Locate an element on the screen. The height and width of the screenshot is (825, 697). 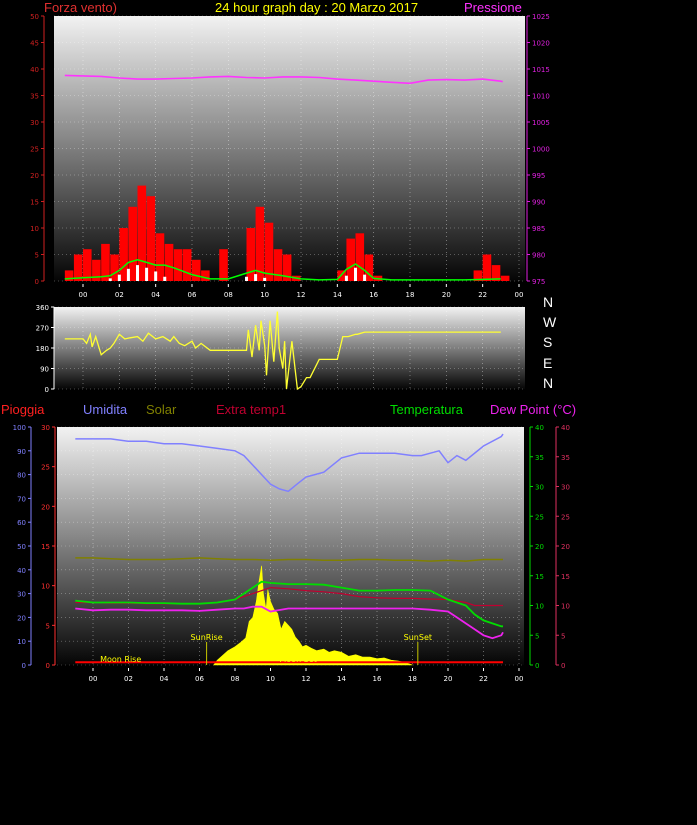
pressure-axis-tick-label: 985 is located at coordinates (538, 229).